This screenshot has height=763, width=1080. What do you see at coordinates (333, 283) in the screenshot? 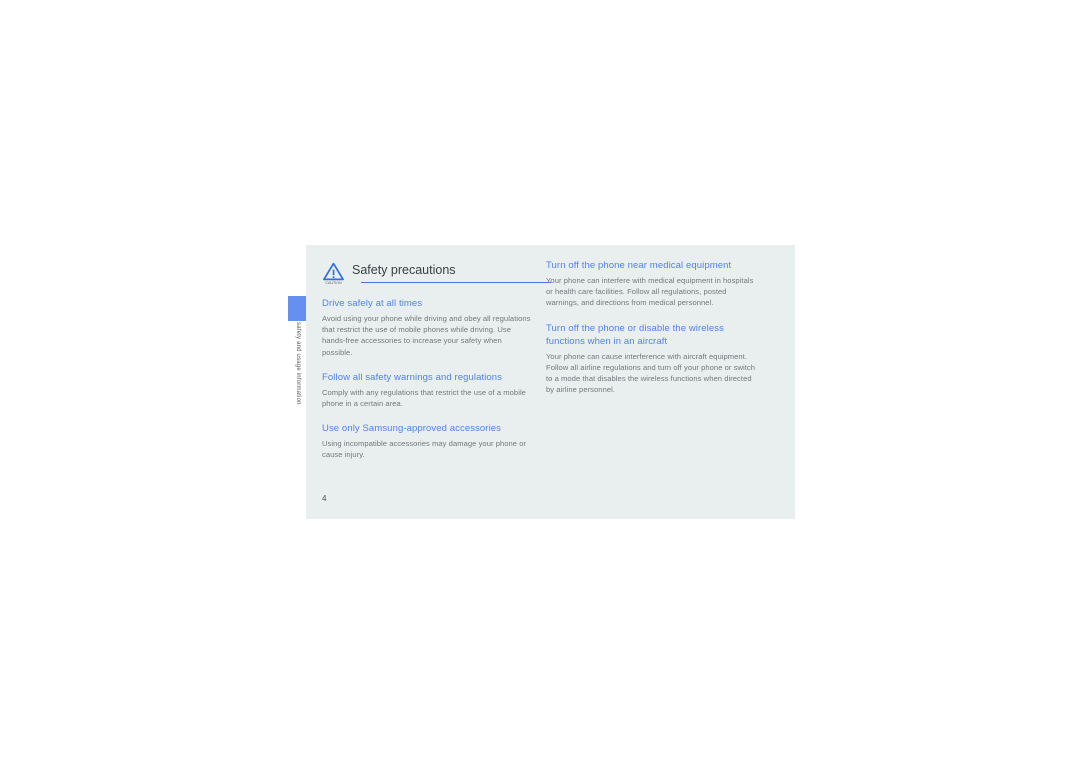
I see `svg-text: CAUTION` at bounding box center [333, 283].